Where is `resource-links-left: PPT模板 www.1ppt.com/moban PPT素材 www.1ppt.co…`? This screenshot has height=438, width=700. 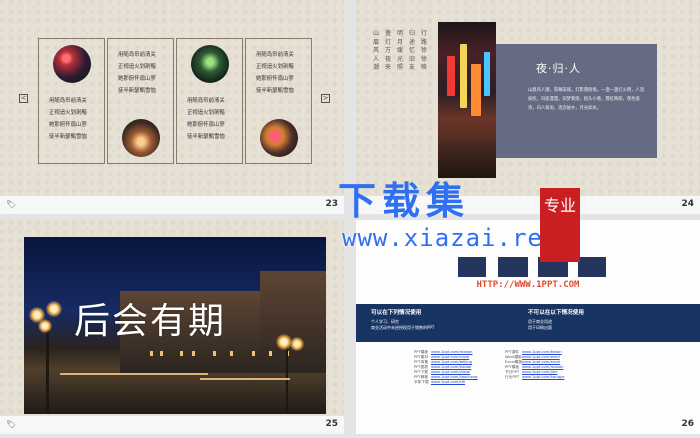 resource-links-left: PPT模板 www.1ppt.com/moban PPT素材 www.1ppt.co… is located at coordinates (446, 367).